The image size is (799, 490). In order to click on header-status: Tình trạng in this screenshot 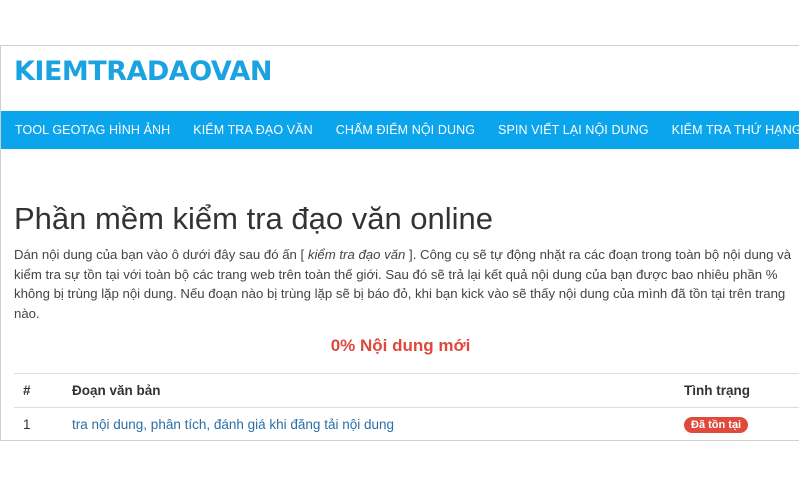, I will do `click(734, 390)`.